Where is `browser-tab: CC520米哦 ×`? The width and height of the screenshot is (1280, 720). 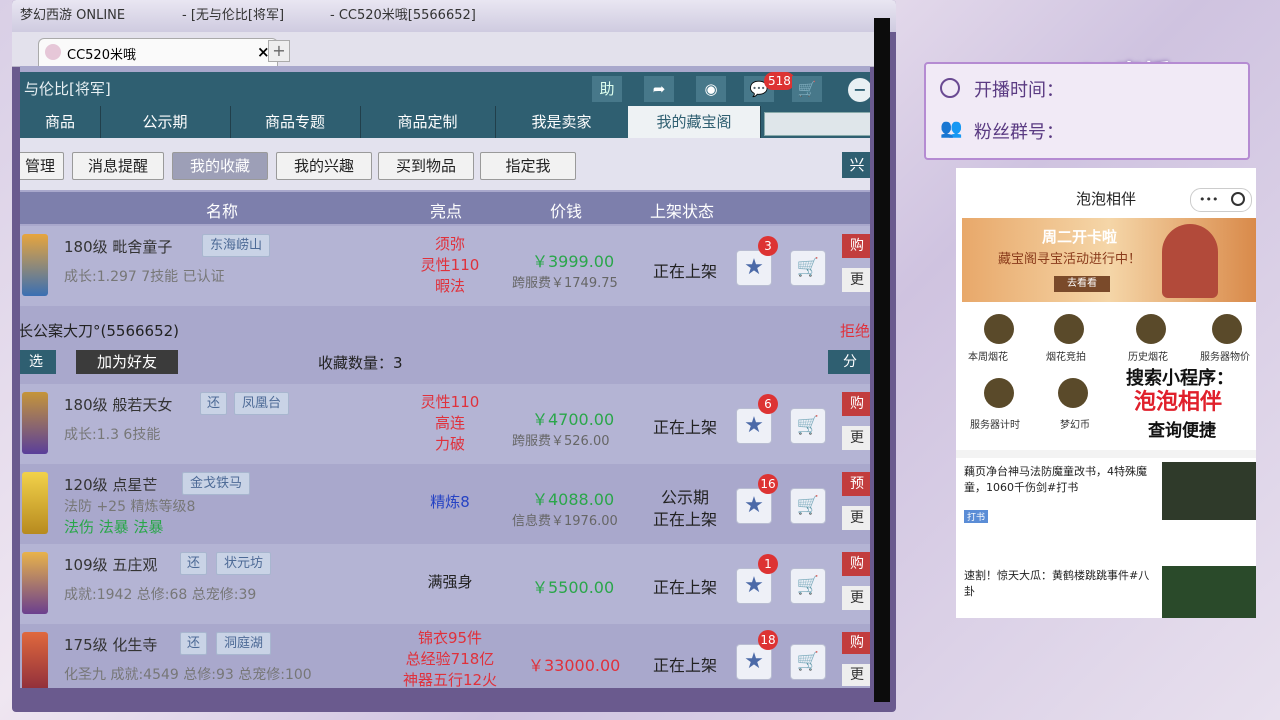
browser-tab: CC520米哦 × is located at coordinates (158, 52).